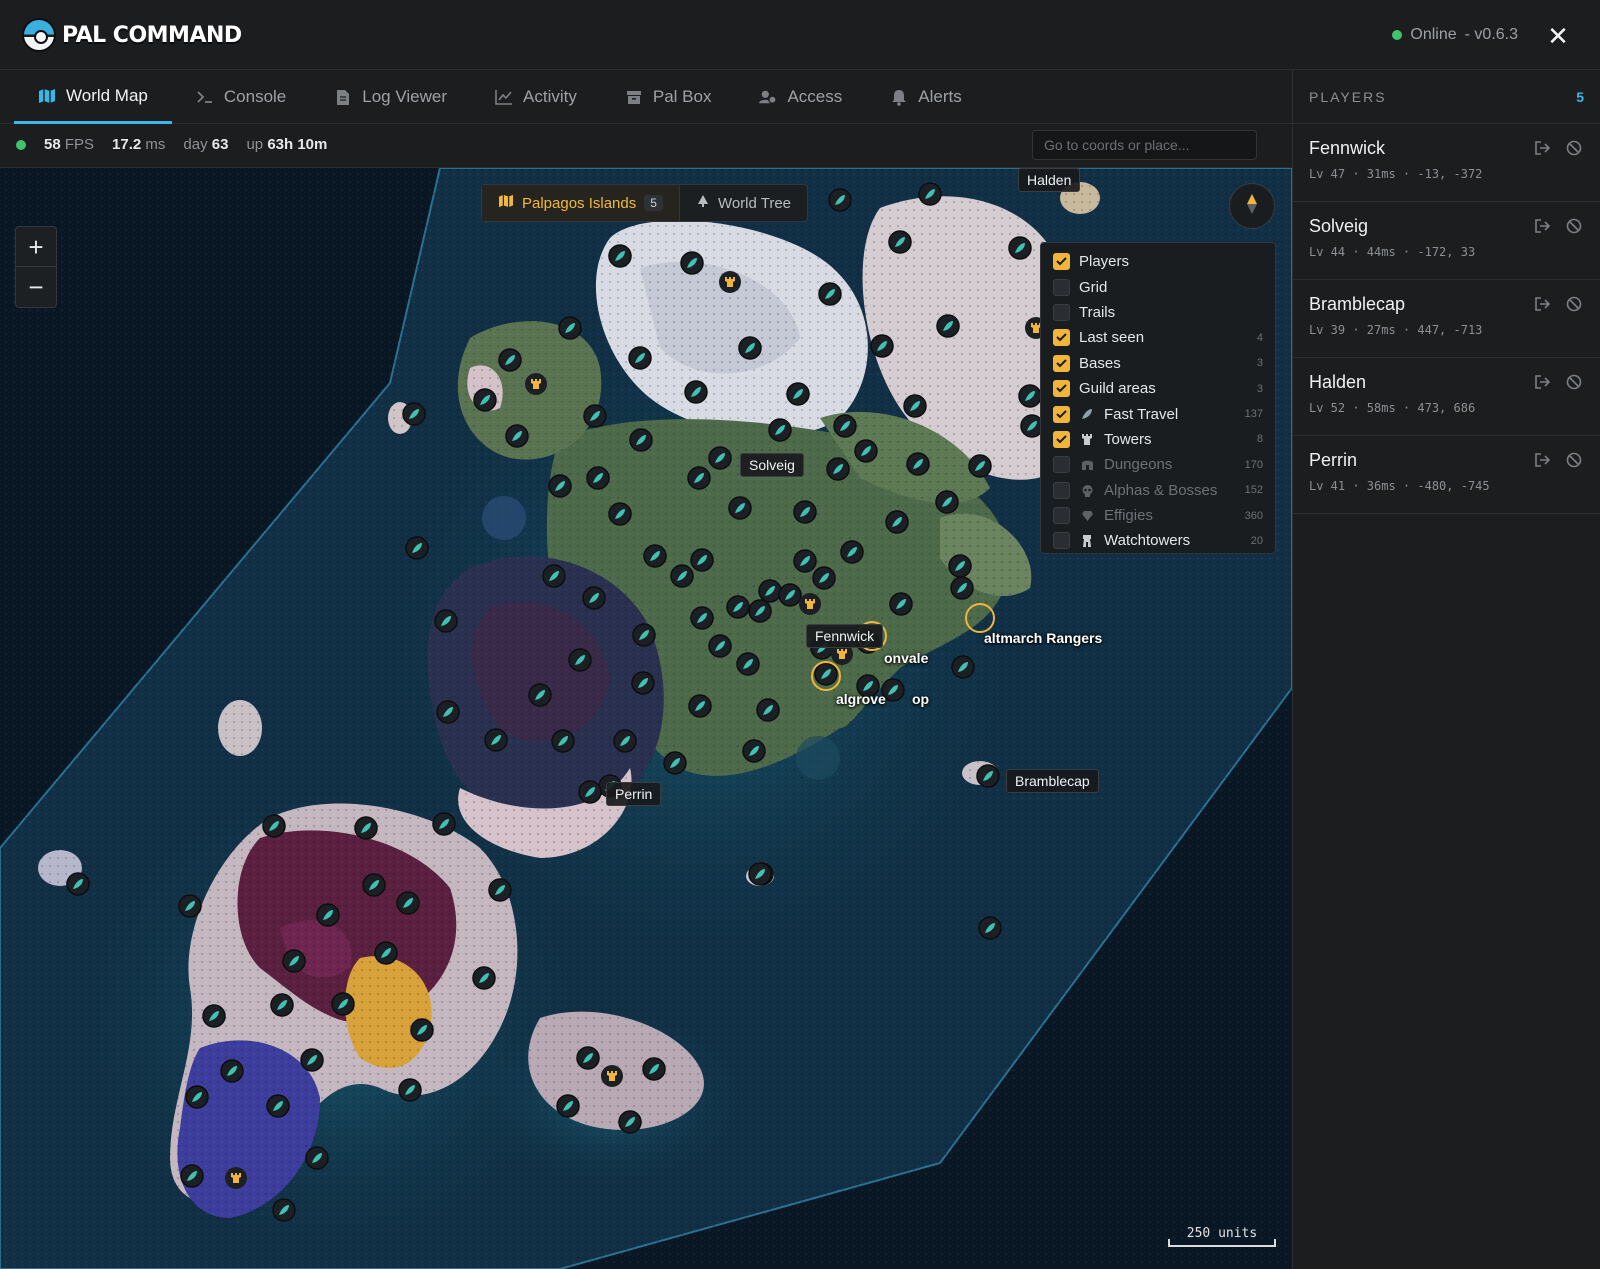 This screenshot has height=1269, width=1600. Describe the element at coordinates (1049, 180) in the screenshot. I see `player-marker-label: Halden` at that location.